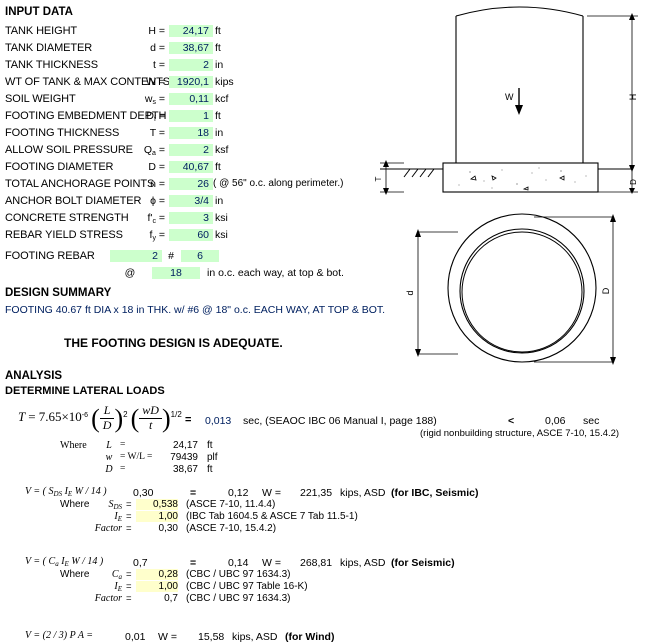 This screenshot has width=648, height=643. Describe the element at coordinates (109, 457) in the screenshot. I see `period-term-symbol-1: w` at that location.